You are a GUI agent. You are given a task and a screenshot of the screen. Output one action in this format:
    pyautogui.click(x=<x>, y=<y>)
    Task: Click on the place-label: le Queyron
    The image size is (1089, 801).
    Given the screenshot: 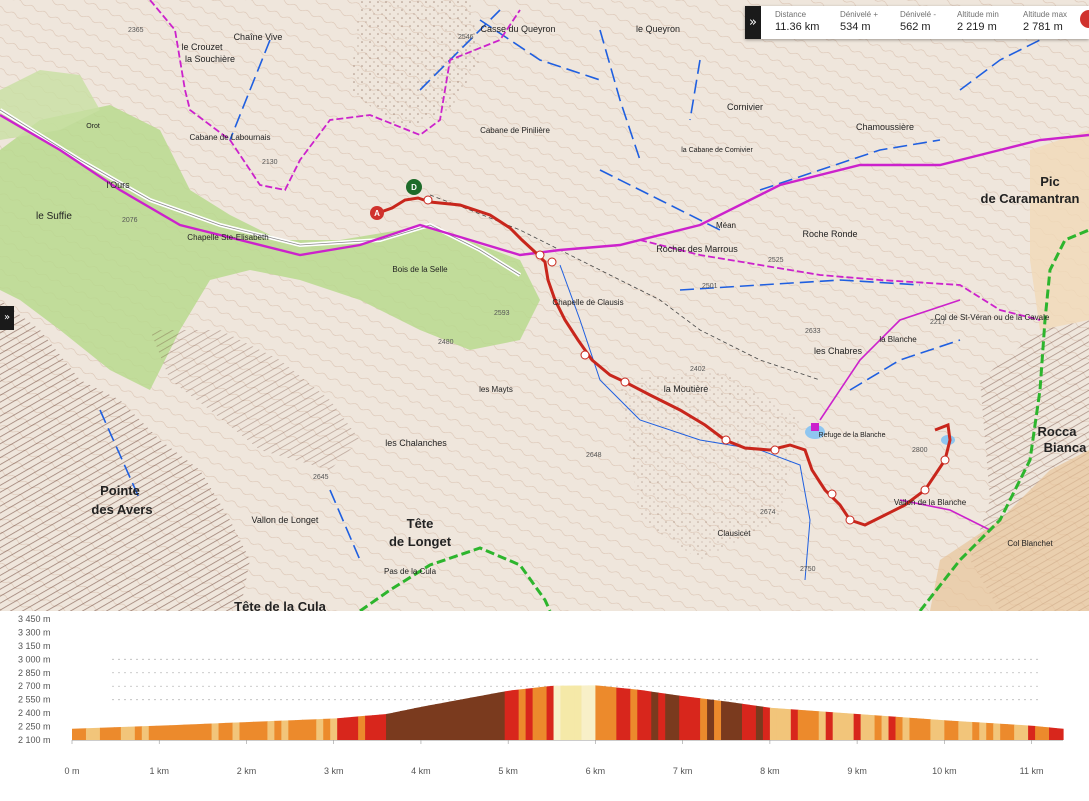 What is the action you would take?
    pyautogui.click(x=658, y=29)
    